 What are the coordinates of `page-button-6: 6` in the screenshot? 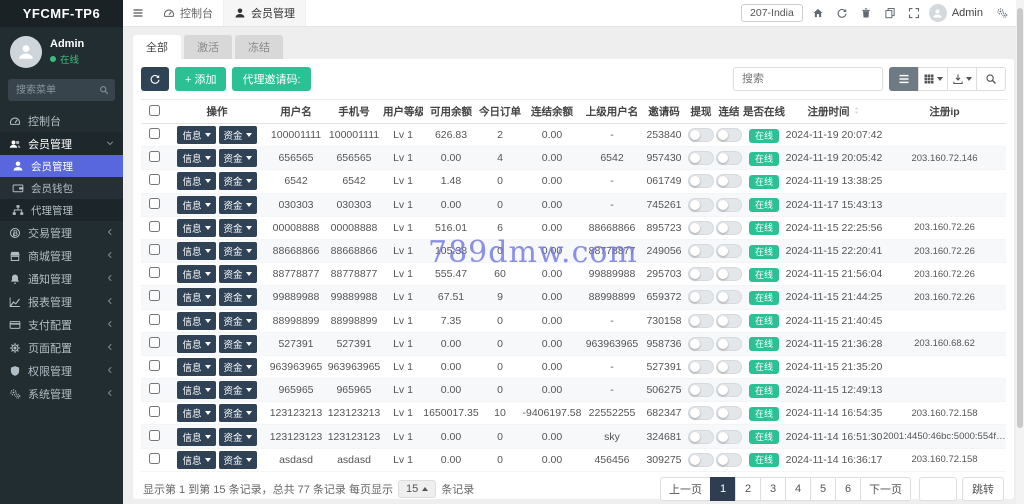 It's located at (848, 488).